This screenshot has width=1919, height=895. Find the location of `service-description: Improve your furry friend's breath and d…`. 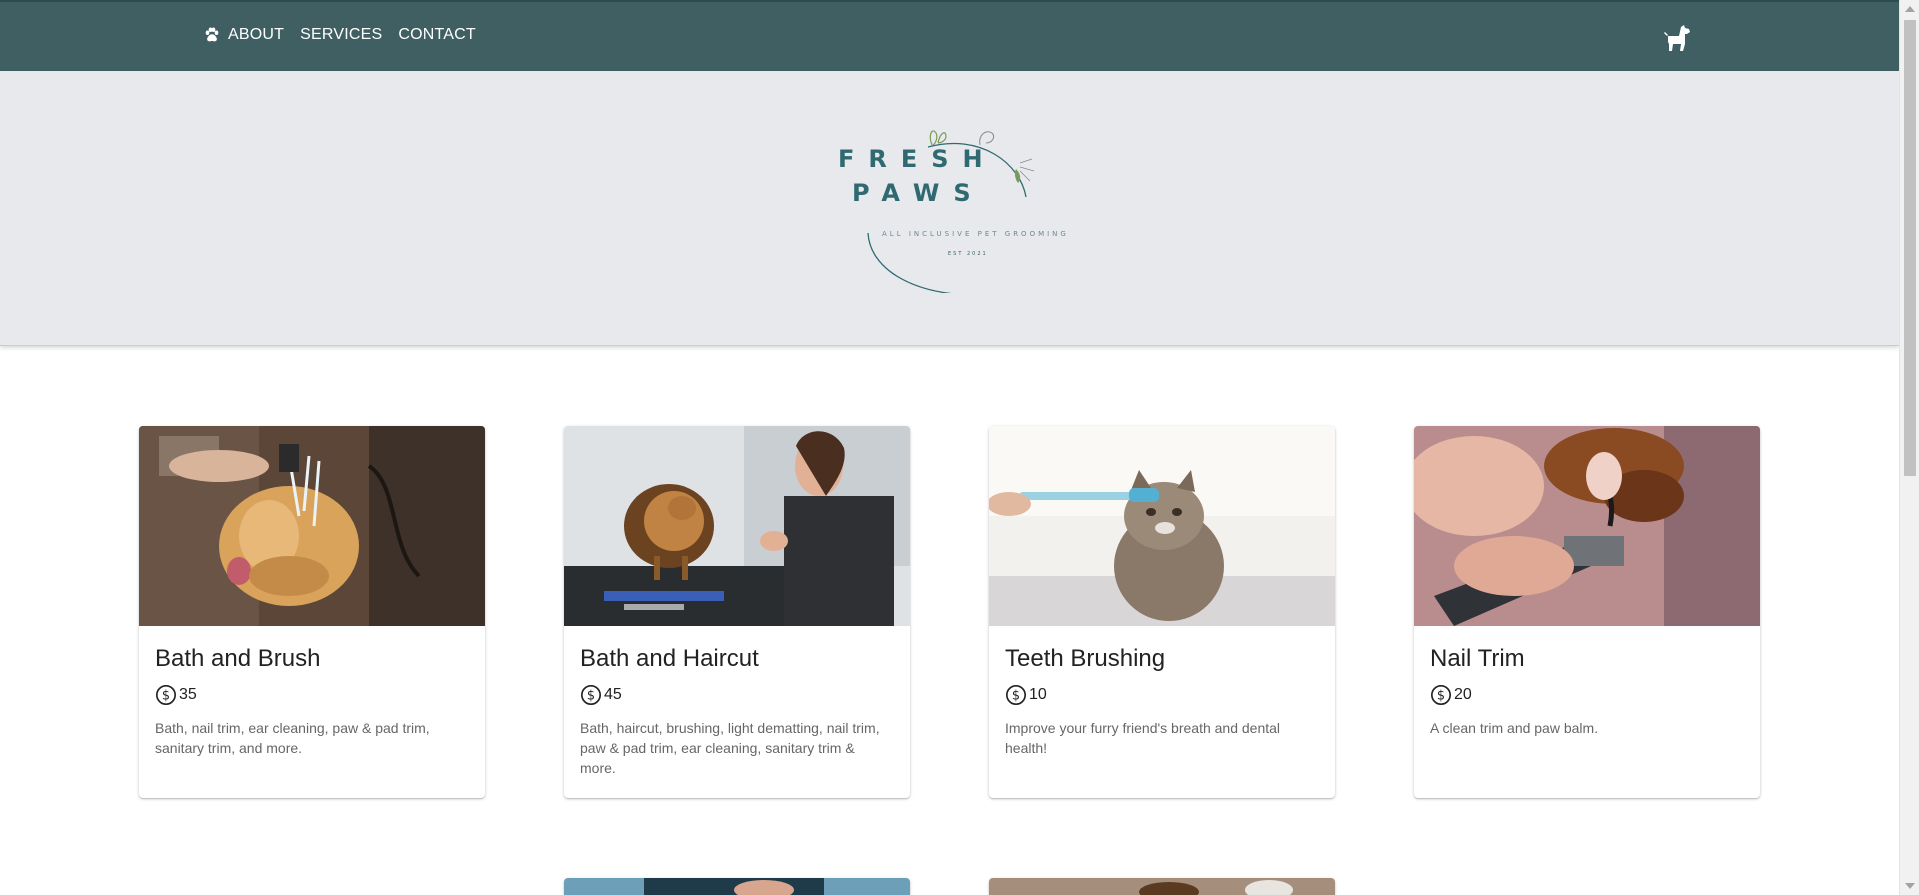

service-description: Improve your furry friend's breath and d… is located at coordinates (1143, 738).